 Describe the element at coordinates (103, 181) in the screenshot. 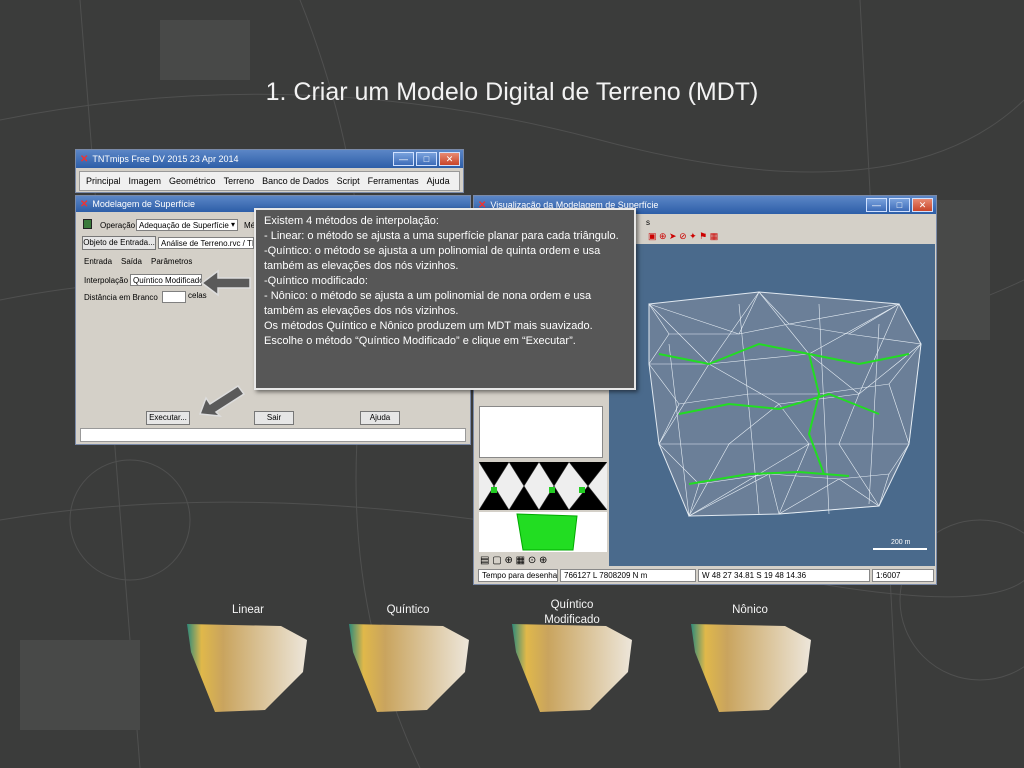

I see `menu-principal: Principal` at that location.